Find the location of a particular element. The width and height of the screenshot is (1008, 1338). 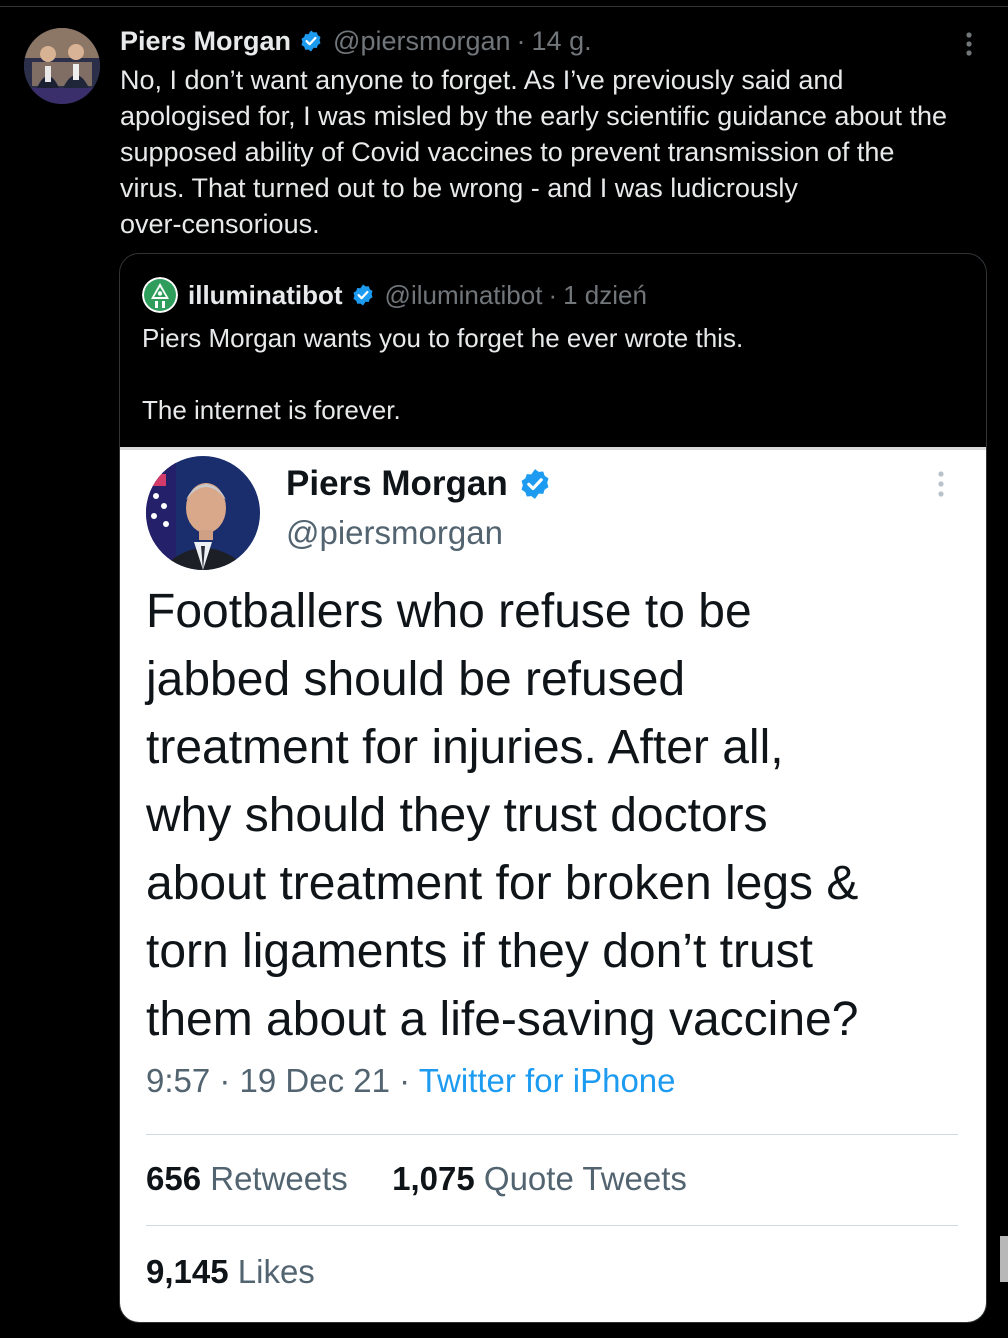

screenshot-meta: 9:57 · 19 Dec 21 · Twitter for iPhone is located at coordinates (411, 1081).